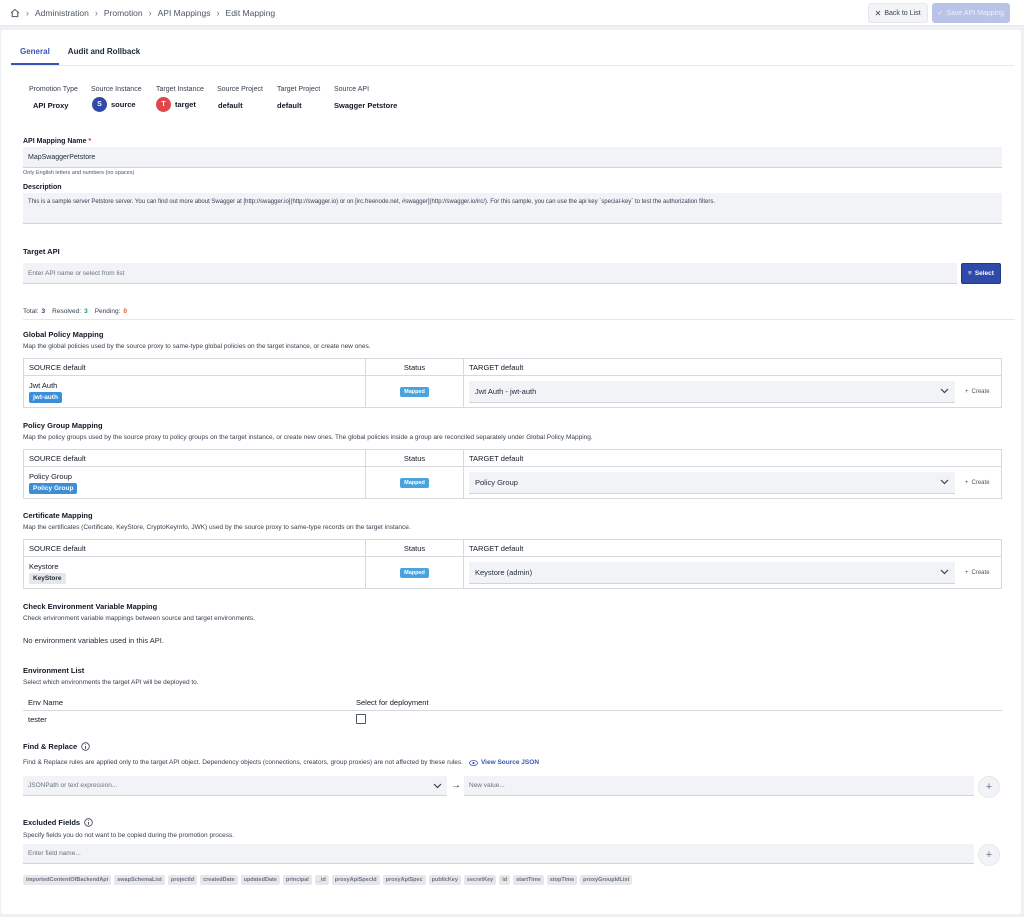 The width and height of the screenshot is (1024, 917). I want to click on back-to-list-label: Back to List, so click(902, 13).